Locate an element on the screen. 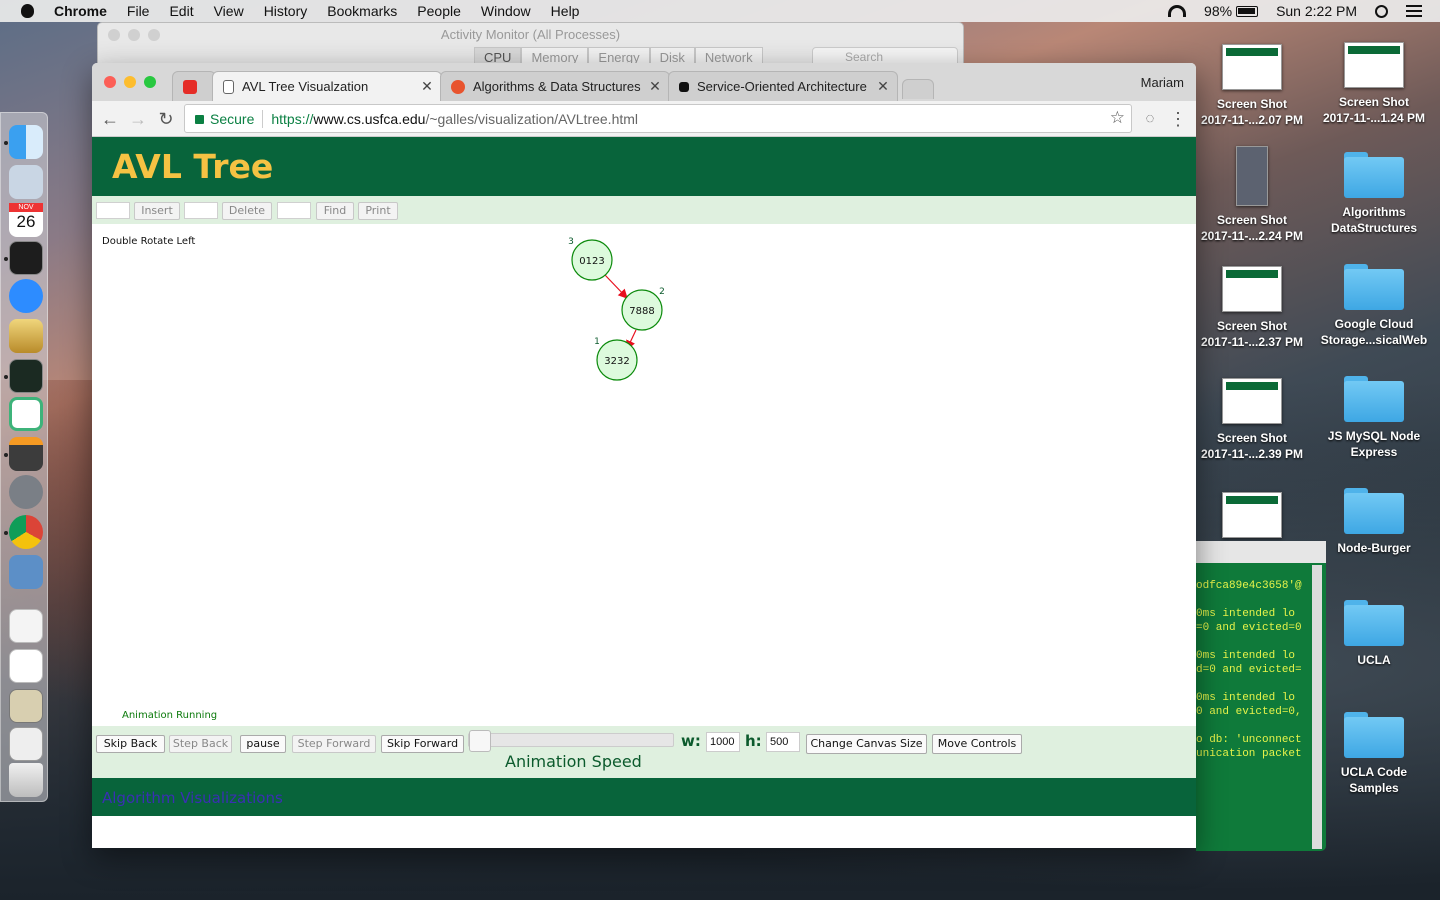 The width and height of the screenshot is (1440, 900). terminal-scrollbar is located at coordinates (1317, 707).